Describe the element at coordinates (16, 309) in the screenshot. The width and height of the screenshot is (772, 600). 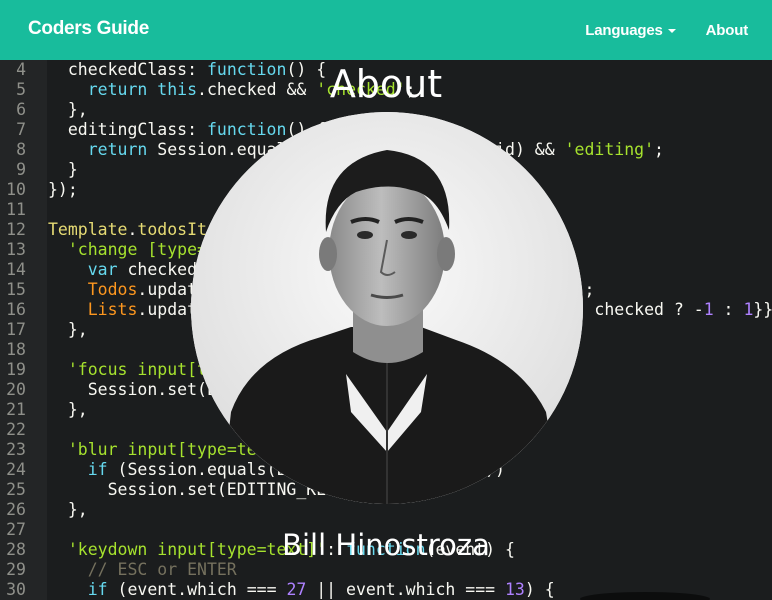
I see `line-number: 16` at that location.